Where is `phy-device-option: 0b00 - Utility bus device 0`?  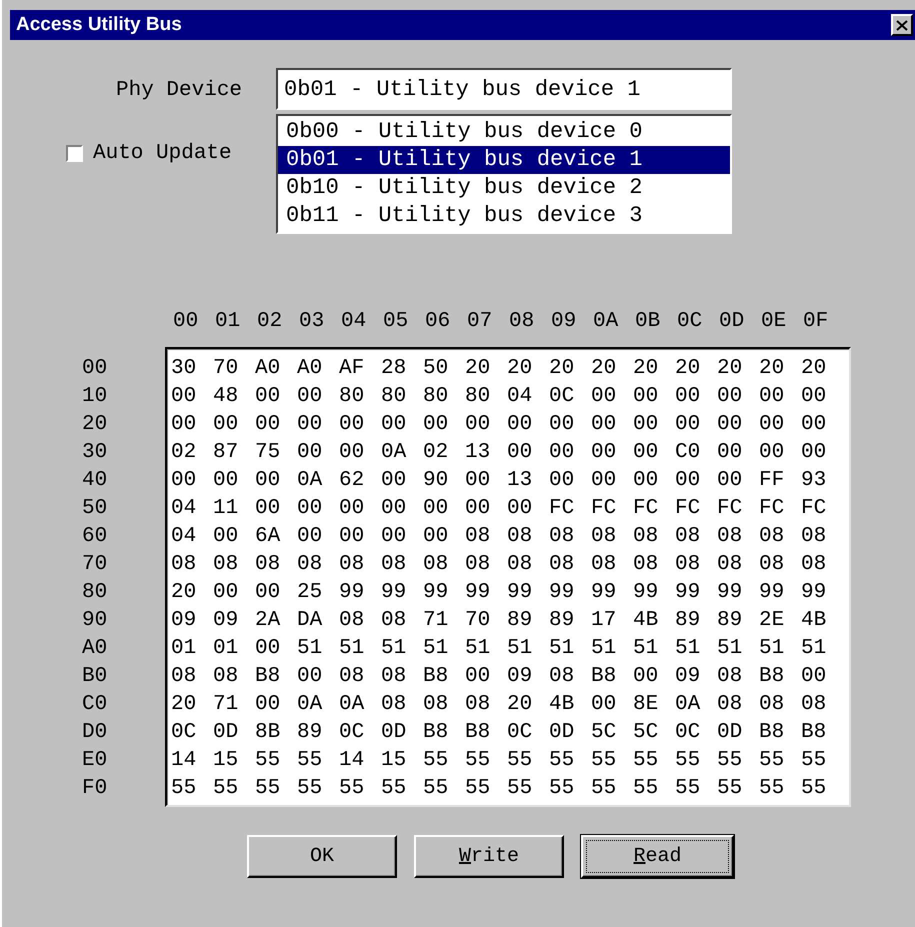
phy-device-option: 0b00 - Utility bus device 0 is located at coordinates (504, 132).